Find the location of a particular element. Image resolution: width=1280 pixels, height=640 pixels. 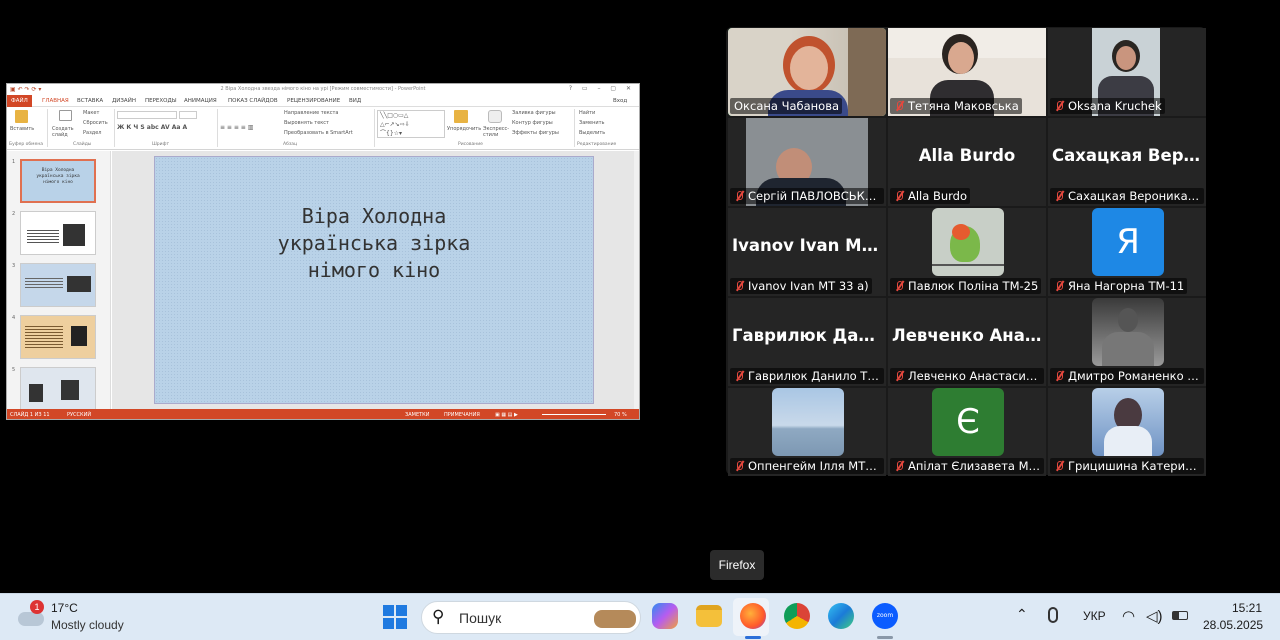

file-explorer-icon is located at coordinates (709, 616).